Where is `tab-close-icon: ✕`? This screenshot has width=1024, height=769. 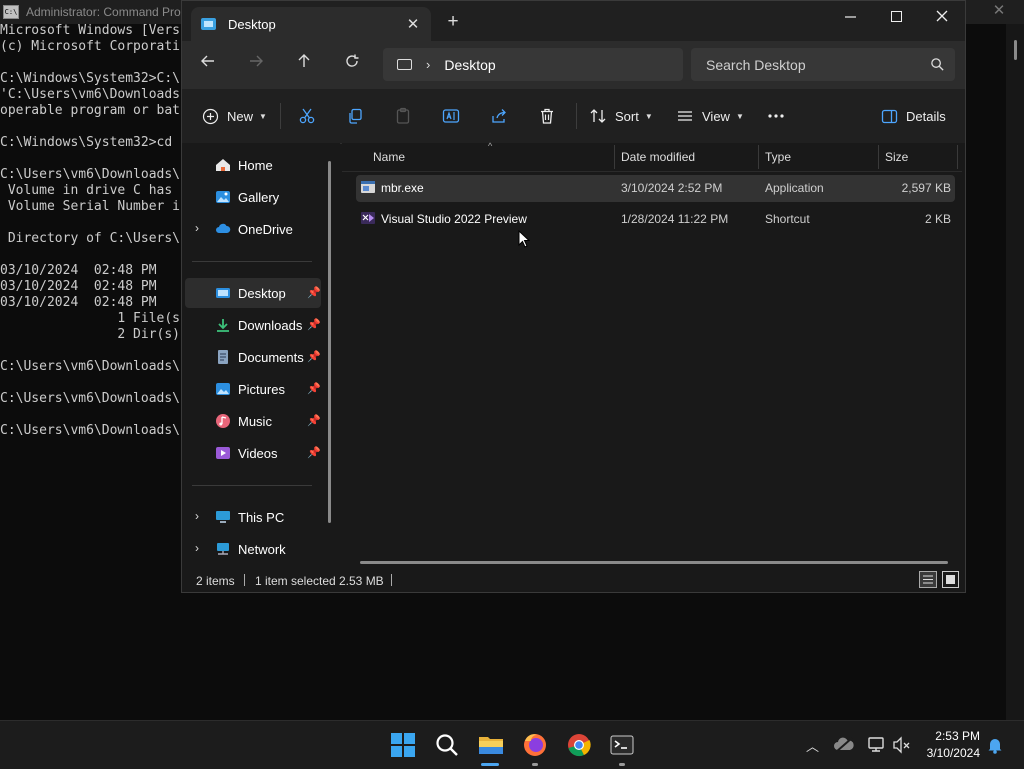 tab-close-icon: ✕ is located at coordinates (413, 24).